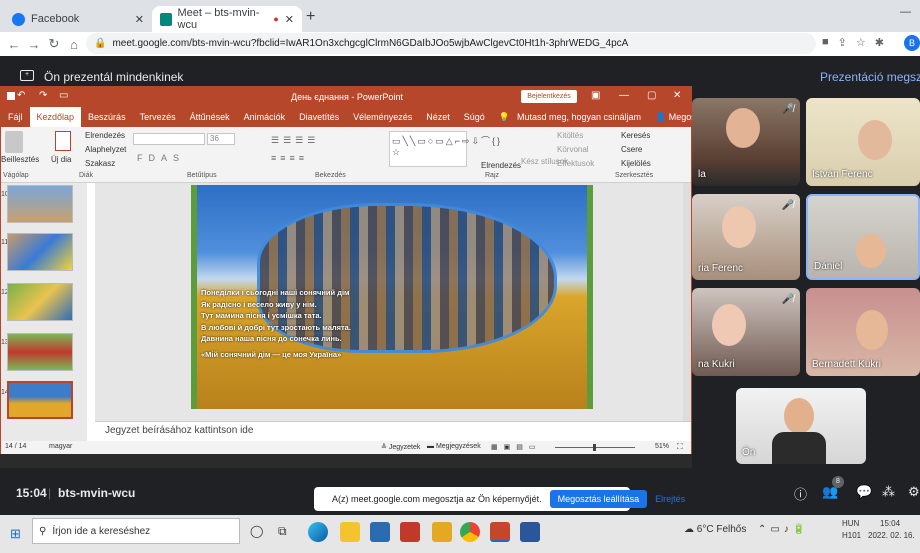 This screenshot has width=920, height=553. I want to click on canvas-scrollbar, so click(687, 302).